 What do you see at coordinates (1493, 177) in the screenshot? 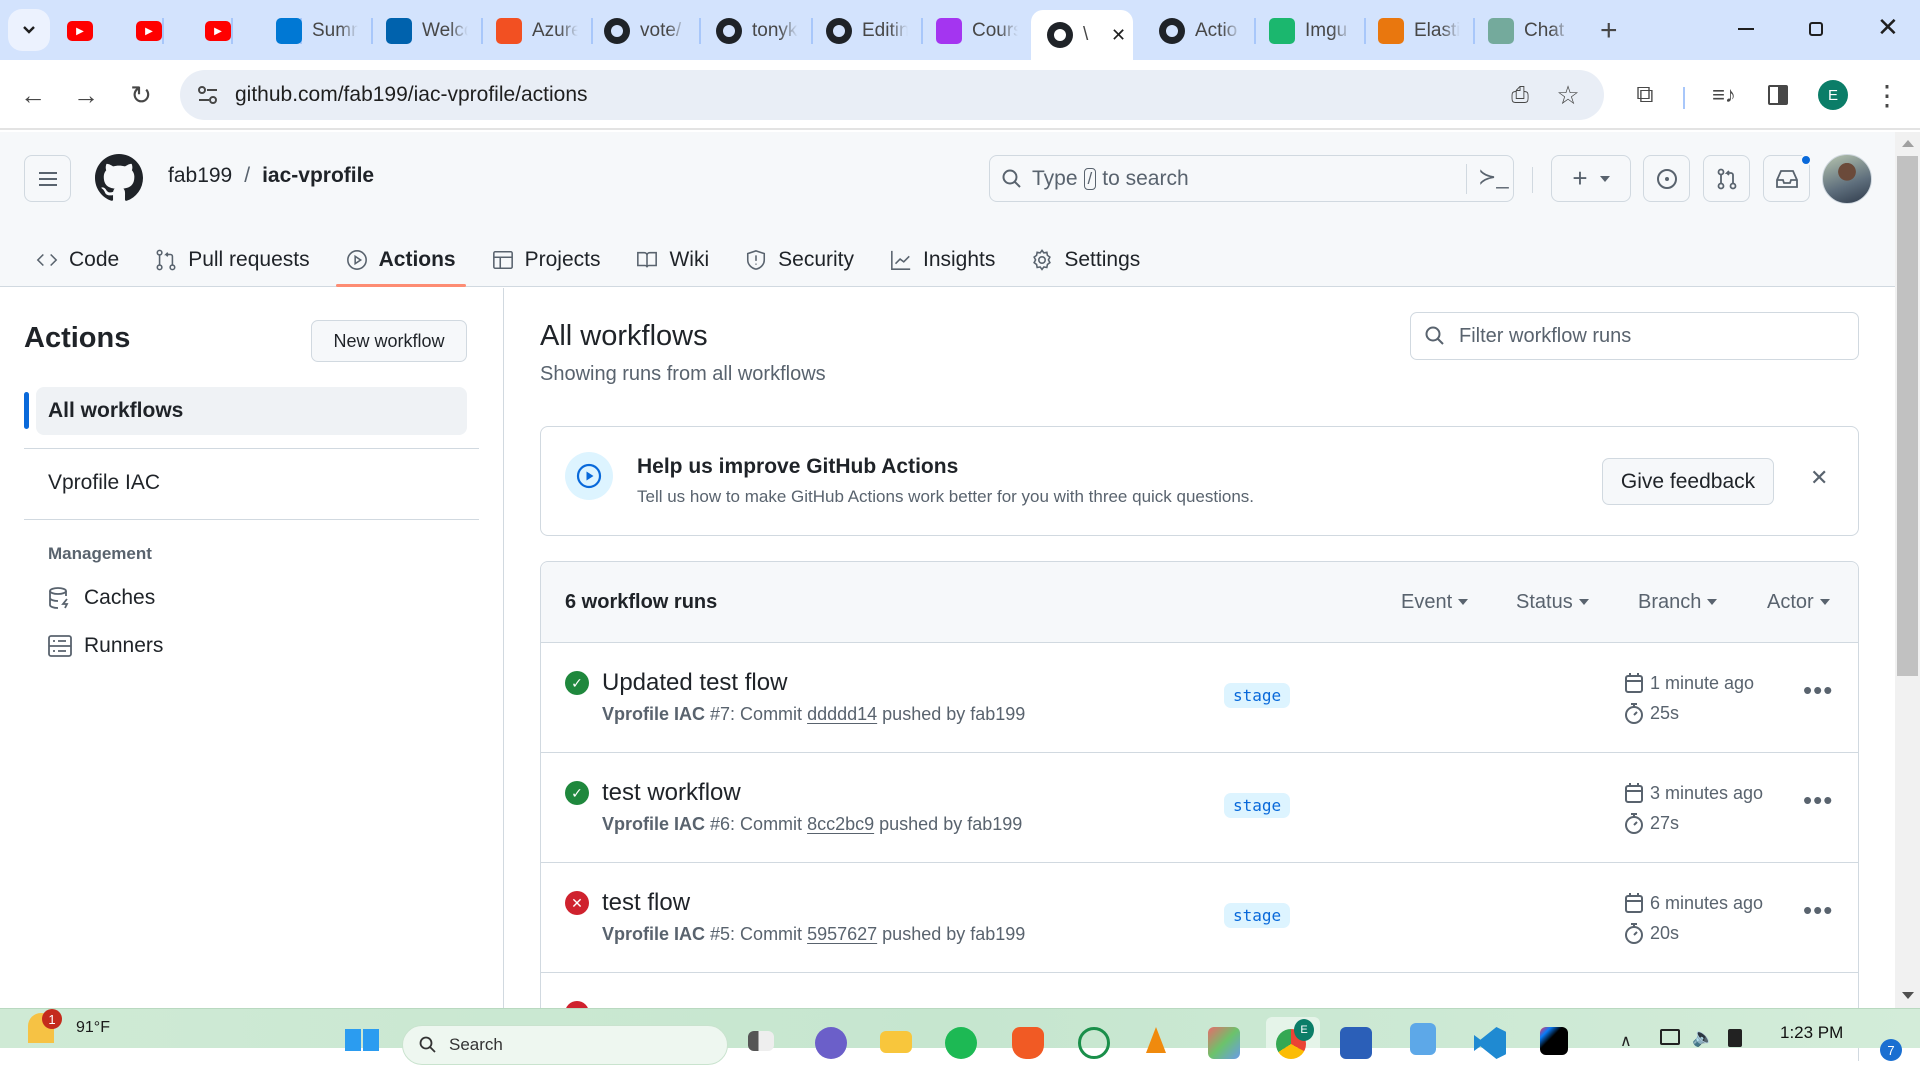
I see `command-palette-icon: ≻_` at bounding box center [1493, 177].